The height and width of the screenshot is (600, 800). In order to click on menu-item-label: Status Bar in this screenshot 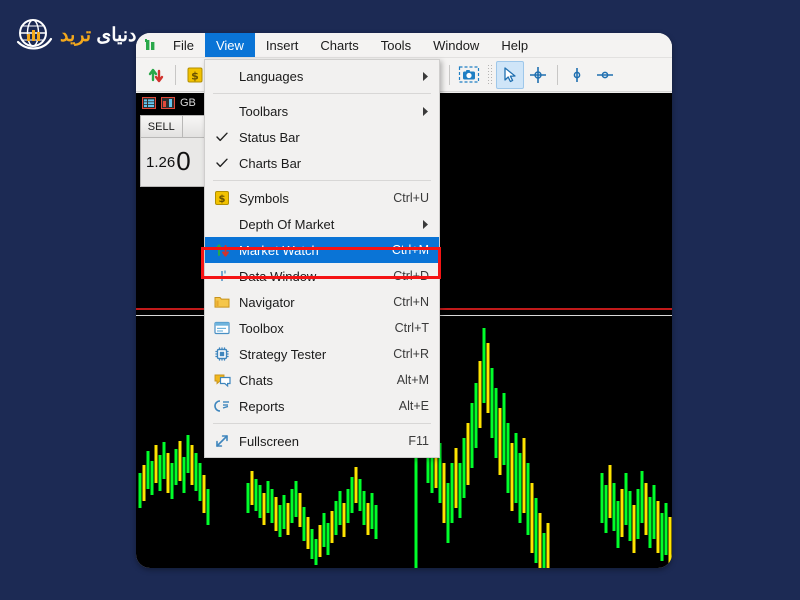, I will do `click(269, 137)`.